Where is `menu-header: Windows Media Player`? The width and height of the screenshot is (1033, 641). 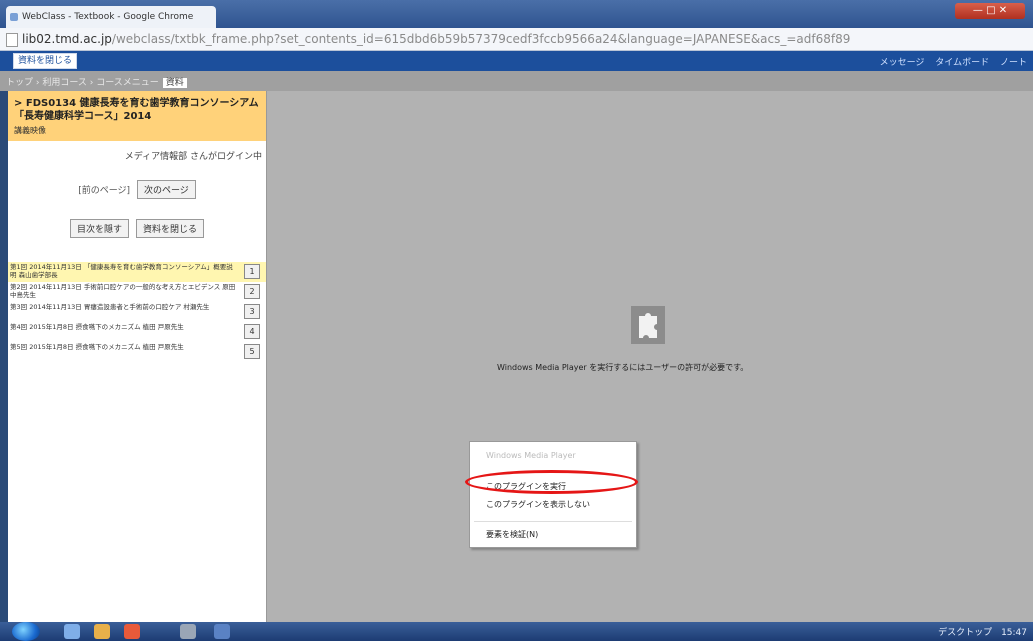
menu-header: Windows Media Player is located at coordinates (531, 455).